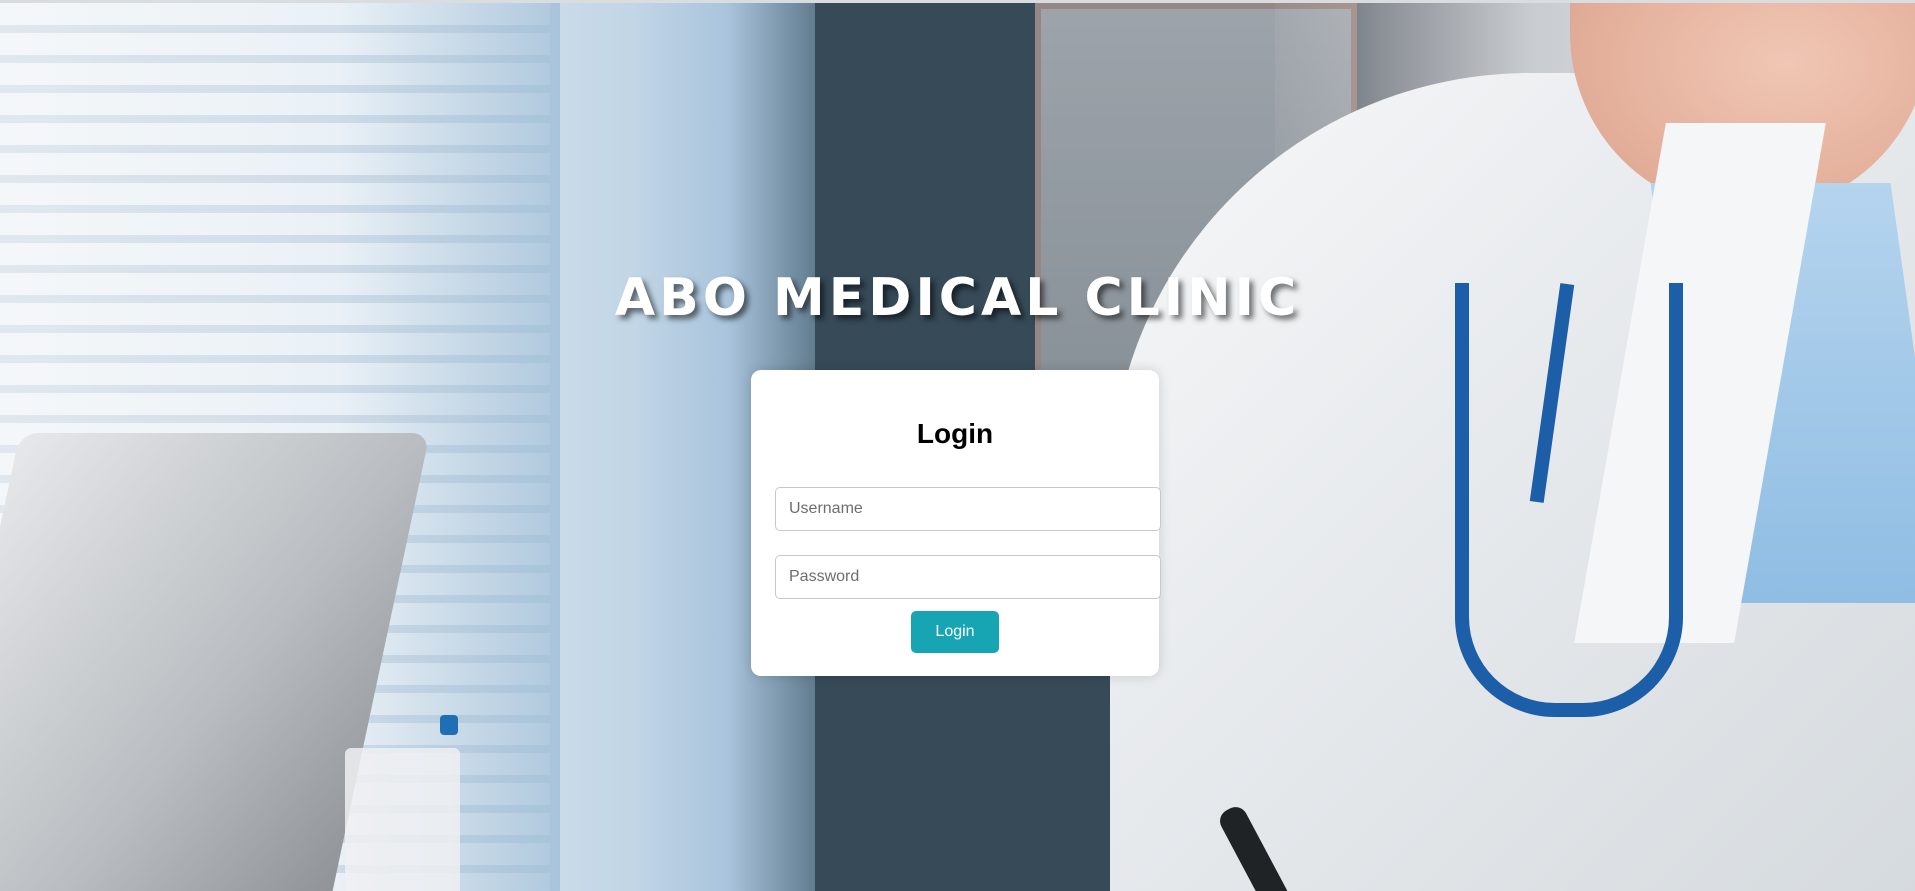 This screenshot has height=891, width=1915. What do you see at coordinates (968, 509) in the screenshot?
I see `username-input` at bounding box center [968, 509].